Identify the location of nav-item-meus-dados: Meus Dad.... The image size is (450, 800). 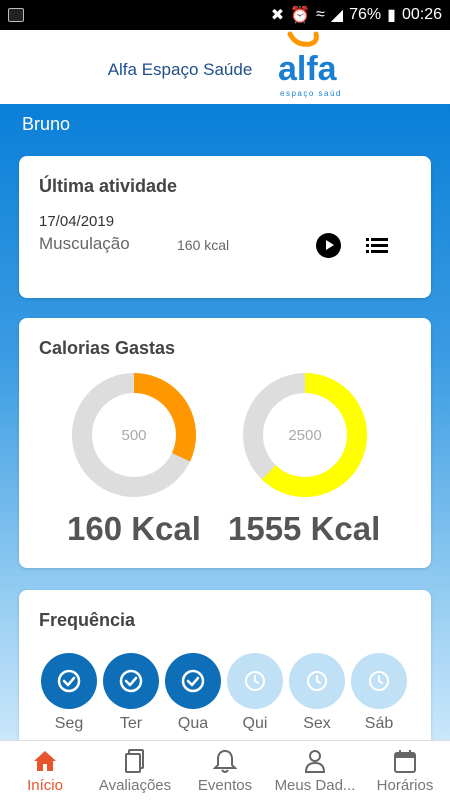
(315, 770).